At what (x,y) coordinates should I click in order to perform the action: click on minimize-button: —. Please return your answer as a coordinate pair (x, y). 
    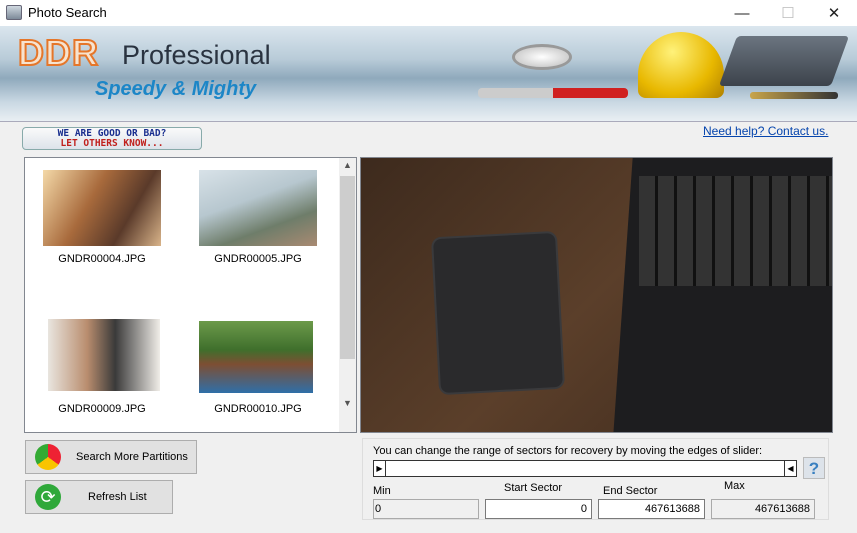
    Looking at the image, I should click on (742, 13).